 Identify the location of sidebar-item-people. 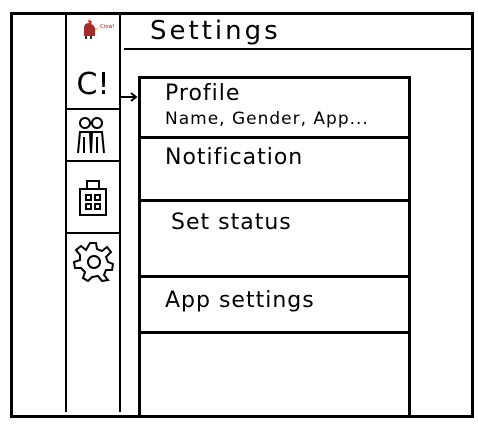
(93, 134).